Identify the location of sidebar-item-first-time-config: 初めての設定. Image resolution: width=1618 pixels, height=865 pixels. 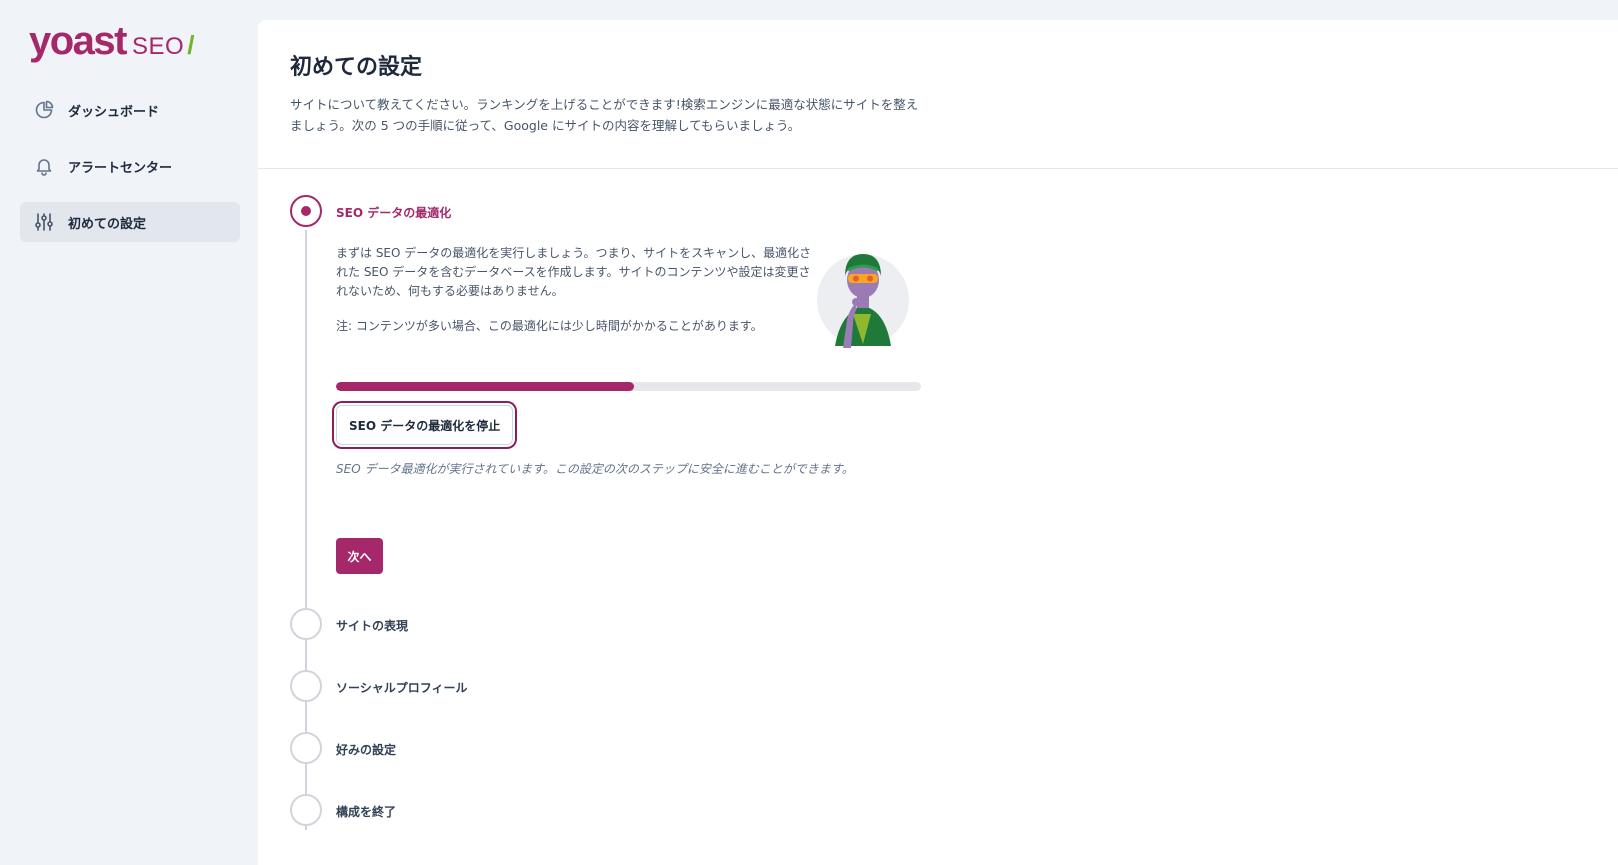
(130, 222).